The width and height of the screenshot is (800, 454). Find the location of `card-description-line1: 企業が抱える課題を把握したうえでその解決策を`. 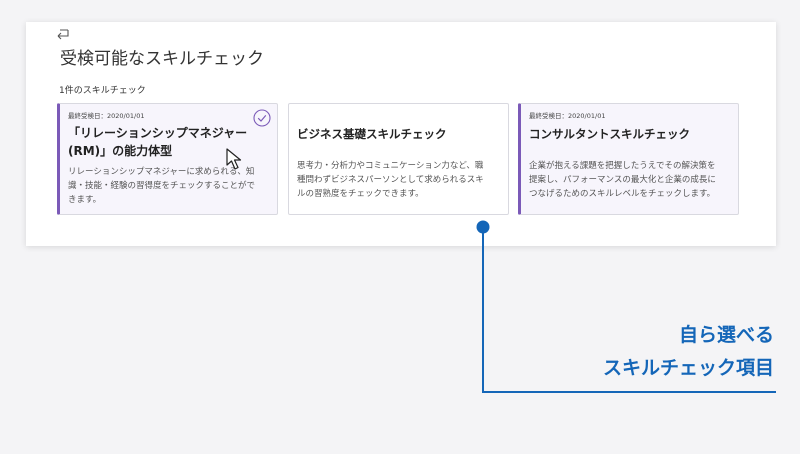

card-description-line1: 企業が抱える課題を把握したうえでその解決策を is located at coordinates (622, 166).